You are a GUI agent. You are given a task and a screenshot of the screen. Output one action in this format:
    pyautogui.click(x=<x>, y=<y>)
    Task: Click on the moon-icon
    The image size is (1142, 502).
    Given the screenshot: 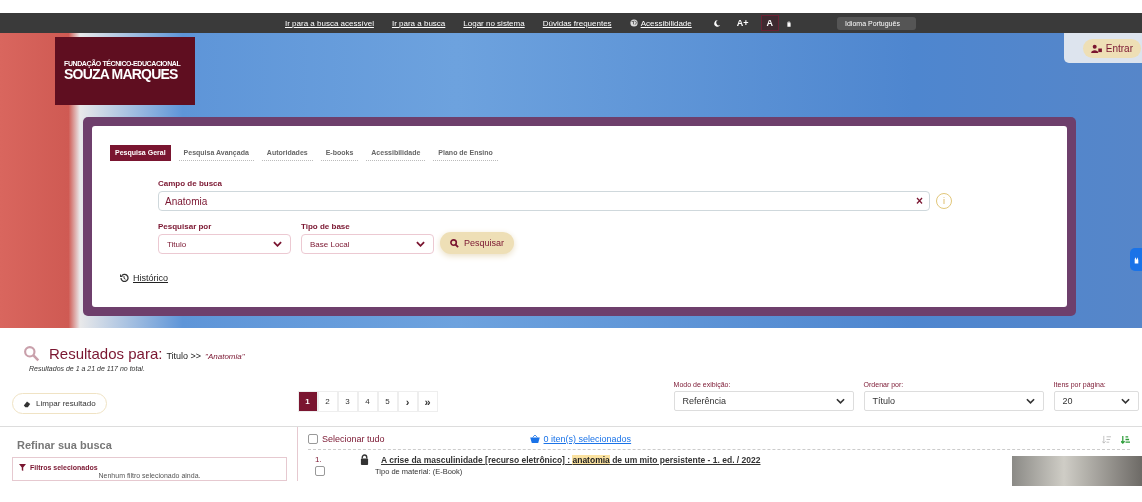 What is the action you would take?
    pyautogui.click(x=716, y=23)
    